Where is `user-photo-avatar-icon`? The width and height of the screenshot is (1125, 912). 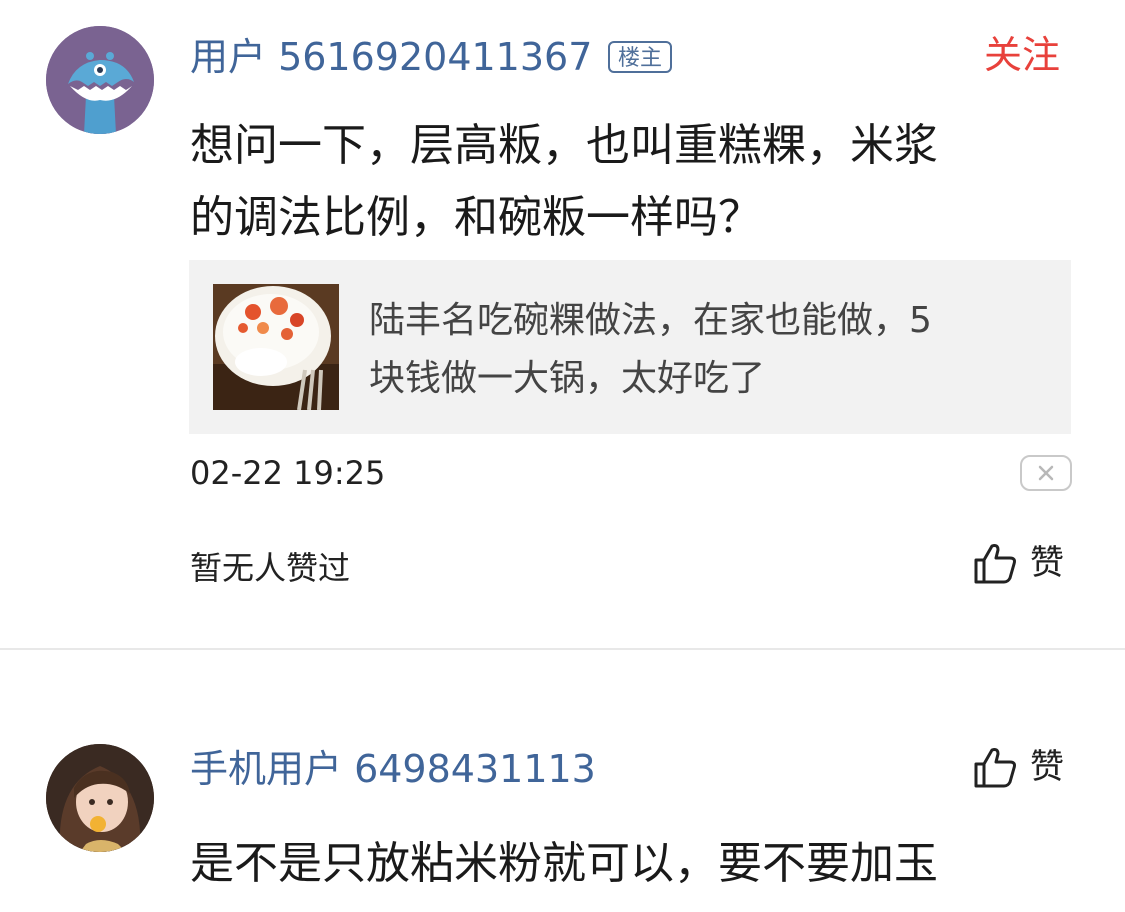 user-photo-avatar-icon is located at coordinates (100, 798).